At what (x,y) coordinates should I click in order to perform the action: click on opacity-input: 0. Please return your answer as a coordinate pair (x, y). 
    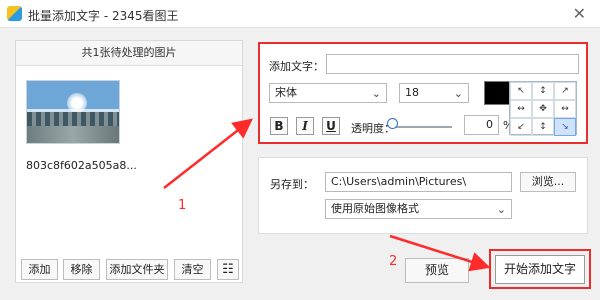
    Looking at the image, I should click on (481, 125).